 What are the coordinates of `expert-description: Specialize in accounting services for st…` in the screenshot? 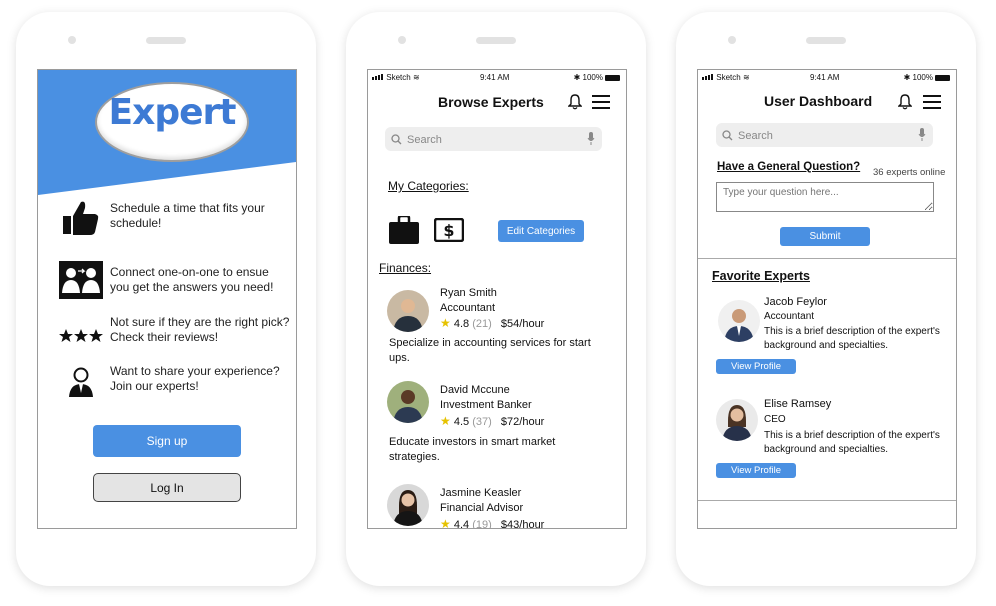 It's located at (490, 350).